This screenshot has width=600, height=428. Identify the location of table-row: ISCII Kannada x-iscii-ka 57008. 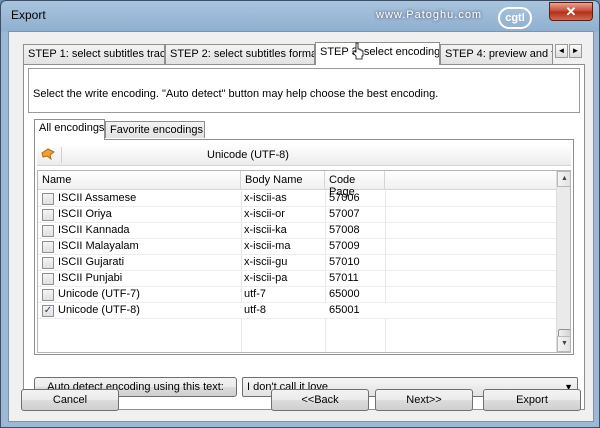
(297, 231).